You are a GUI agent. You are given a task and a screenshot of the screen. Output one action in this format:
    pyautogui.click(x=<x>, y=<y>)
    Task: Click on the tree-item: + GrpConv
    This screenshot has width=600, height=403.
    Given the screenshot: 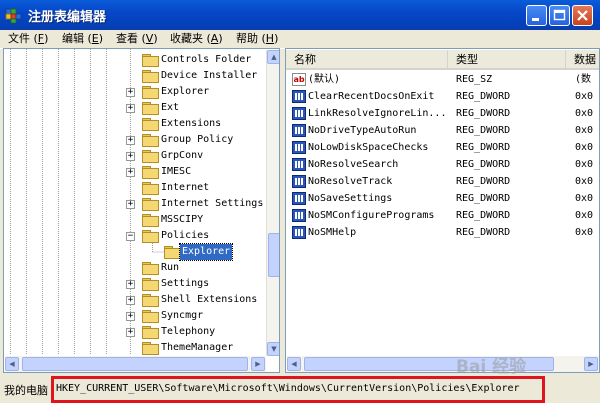 What is the action you would take?
    pyautogui.click(x=135, y=156)
    